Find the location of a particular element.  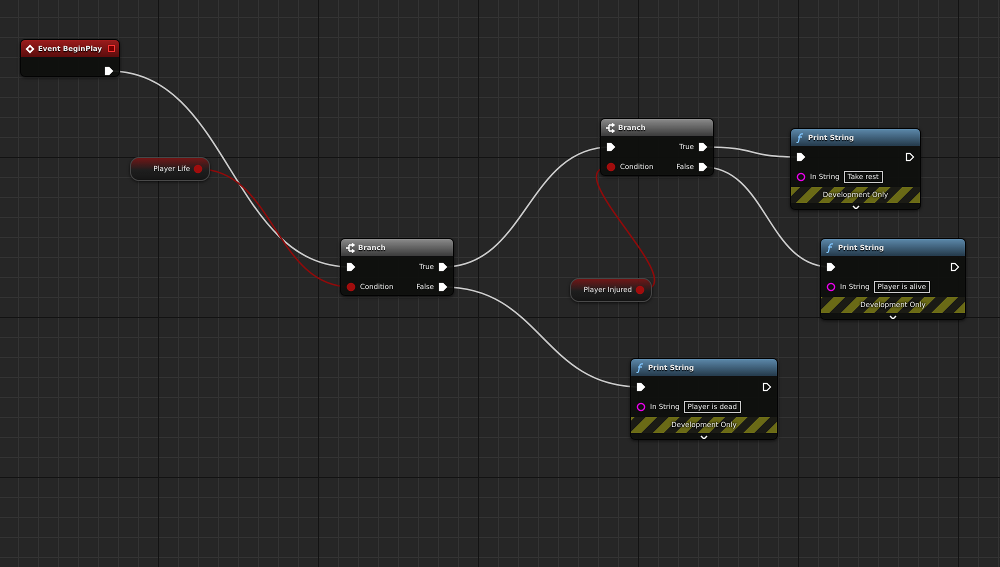

diamond-icon is located at coordinates (30, 49).